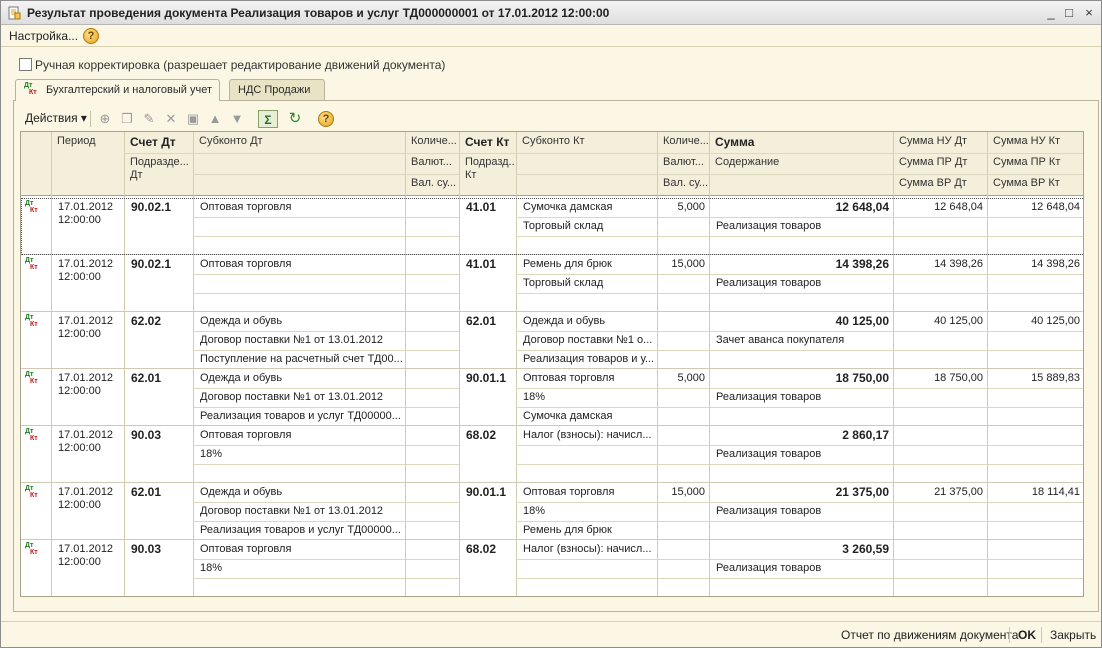 The width and height of the screenshot is (1102, 648). What do you see at coordinates (117, 90) in the screenshot?
I see `tab-accounting: Дт Кт Бухгалтерский и налоговый учет` at bounding box center [117, 90].